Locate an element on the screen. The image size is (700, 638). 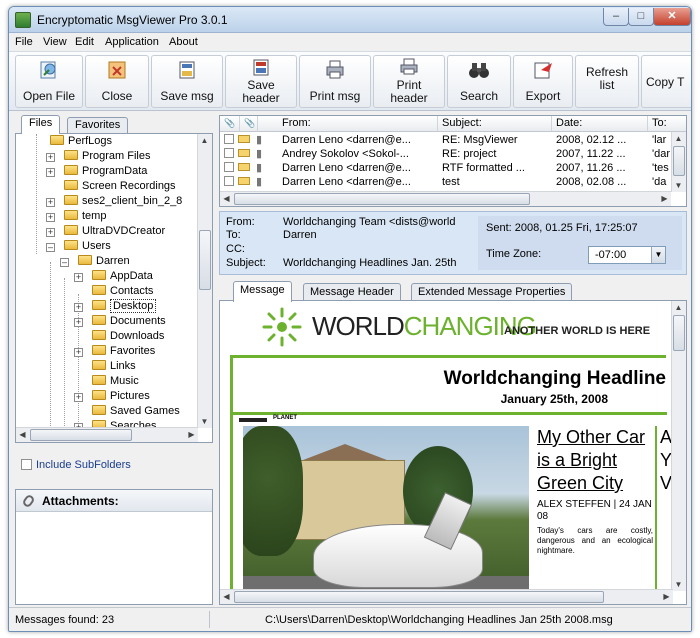
chevron-down-icon: ▼ is located at coordinates (658, 255).